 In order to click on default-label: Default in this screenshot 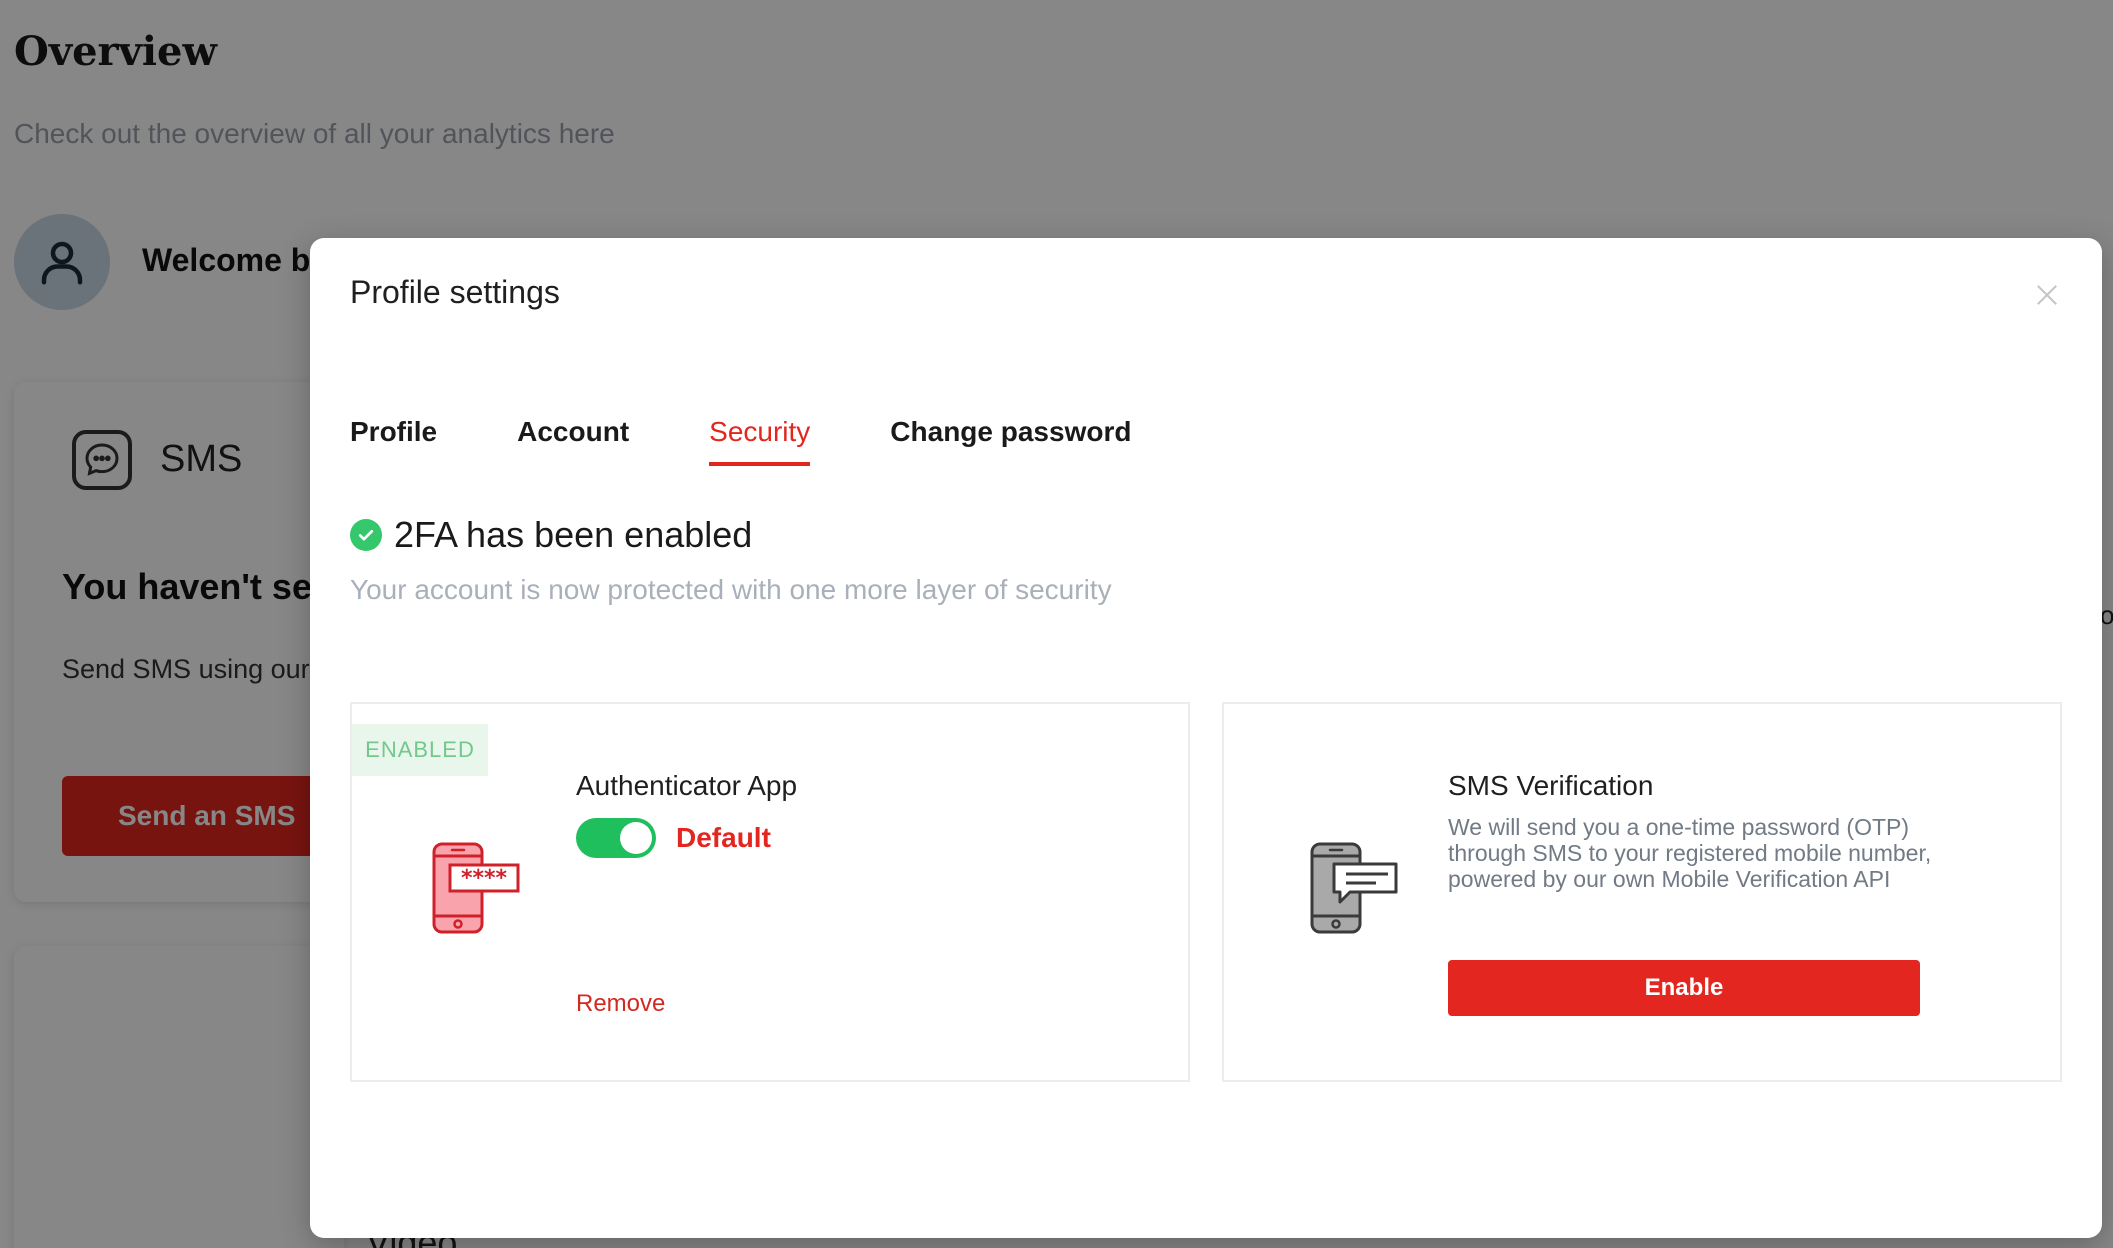, I will do `click(723, 837)`.